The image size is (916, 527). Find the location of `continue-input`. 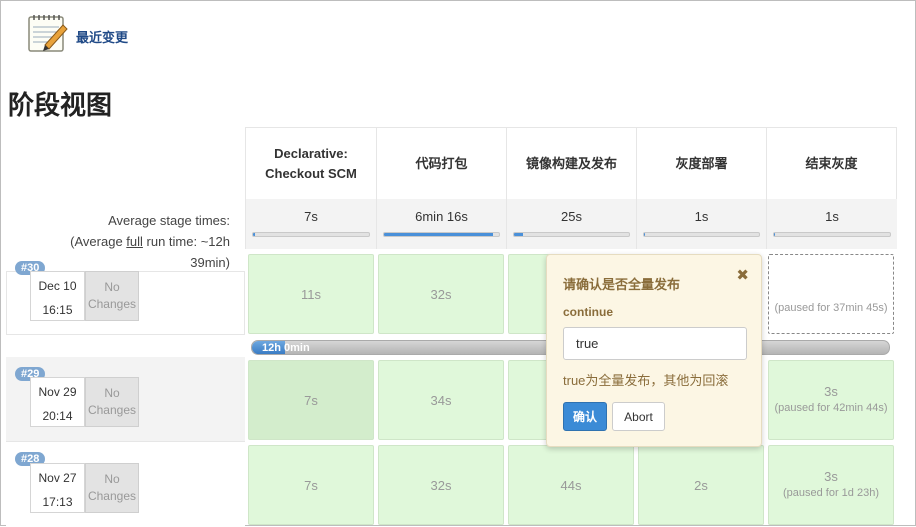

continue-input is located at coordinates (655, 343).